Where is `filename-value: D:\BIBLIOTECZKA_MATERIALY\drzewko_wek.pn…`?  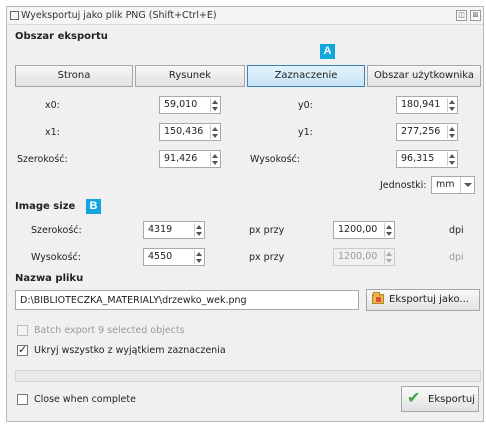 filename-value: D:\BIBLIOTECZKA_MATERIALY\drzewko_wek.pn… is located at coordinates (133, 300).